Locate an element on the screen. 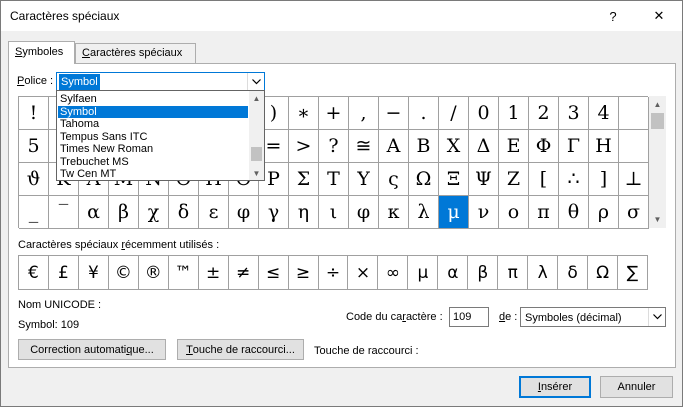 This screenshot has width=683, height=407. recent-symbol-cell: ± is located at coordinates (213, 273).